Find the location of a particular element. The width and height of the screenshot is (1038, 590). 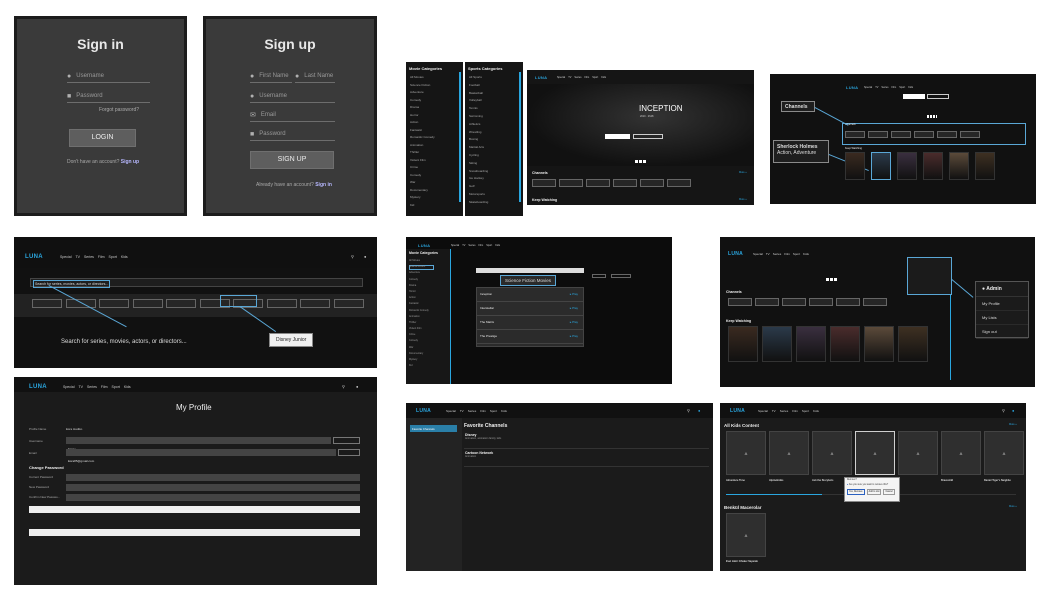

forgot-password-link: Forgot password? is located at coordinates (119, 110).